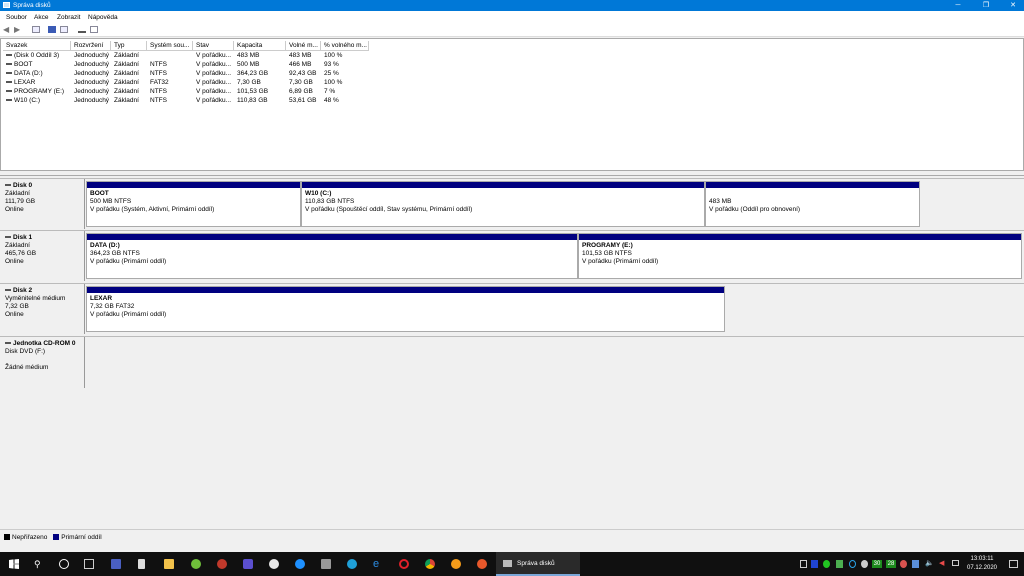 Image resolution: width=1024 pixels, height=576 pixels. Describe the element at coordinates (169, 564) in the screenshot. I see `file-explorer-icon` at that location.